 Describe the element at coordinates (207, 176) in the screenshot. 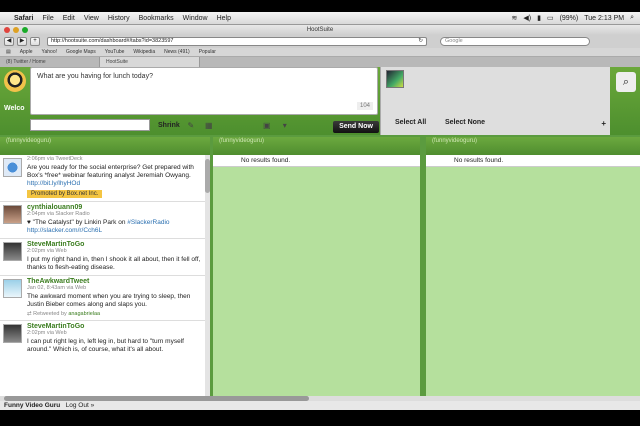

I see `scrollbar-thumb` at that location.